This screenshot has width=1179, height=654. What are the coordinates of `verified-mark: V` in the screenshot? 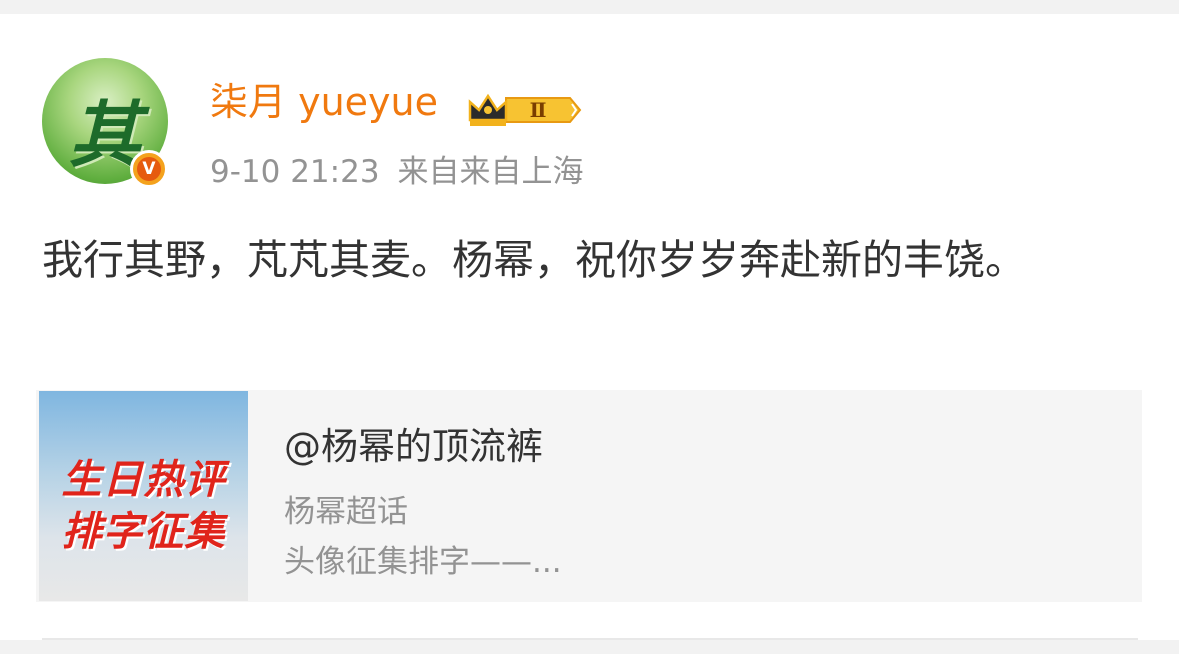 It's located at (149, 169).